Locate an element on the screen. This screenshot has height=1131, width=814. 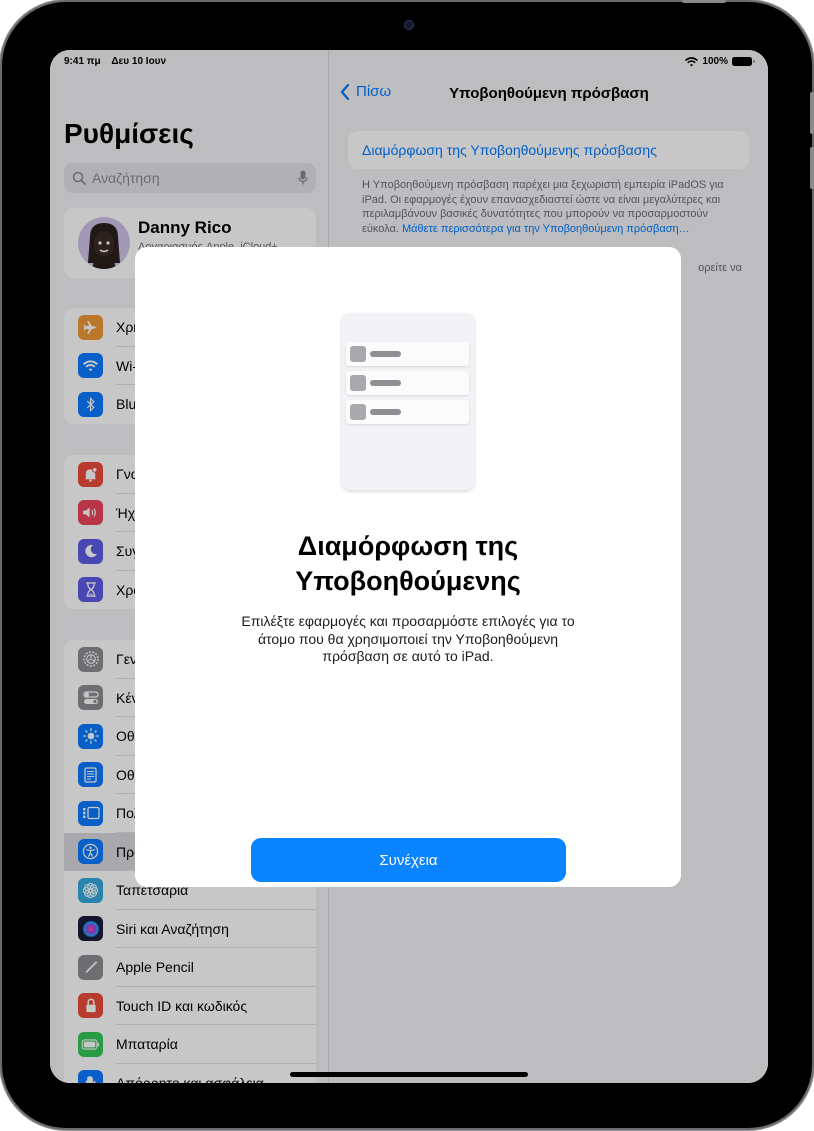
status-date: Δευ 10 Ιουν is located at coordinates (139, 61).